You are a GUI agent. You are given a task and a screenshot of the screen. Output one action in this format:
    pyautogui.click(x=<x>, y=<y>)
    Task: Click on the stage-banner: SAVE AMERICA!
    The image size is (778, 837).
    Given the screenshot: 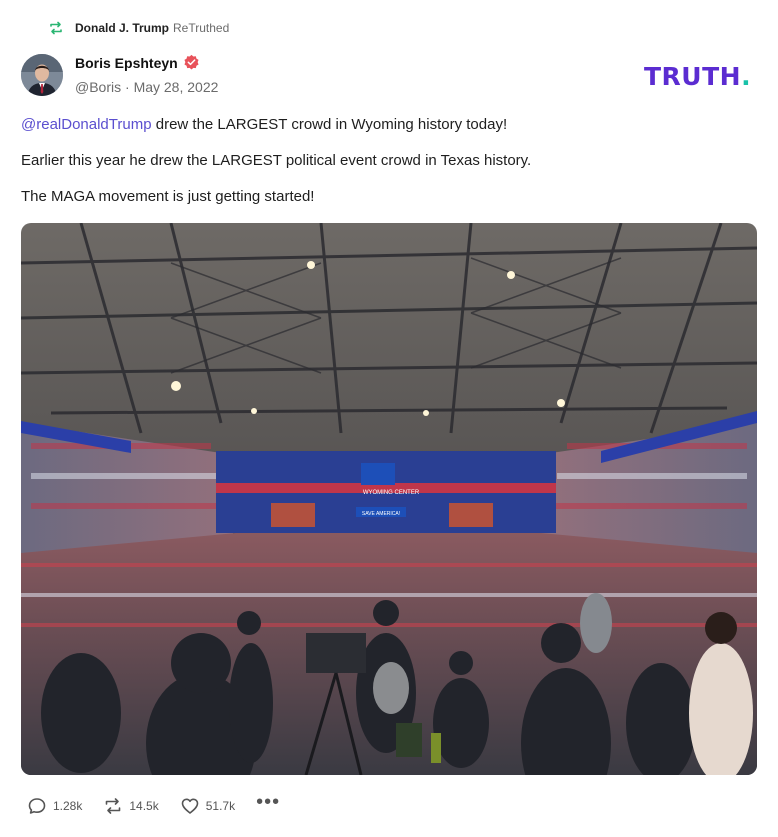 What is the action you would take?
    pyautogui.click(x=381, y=514)
    